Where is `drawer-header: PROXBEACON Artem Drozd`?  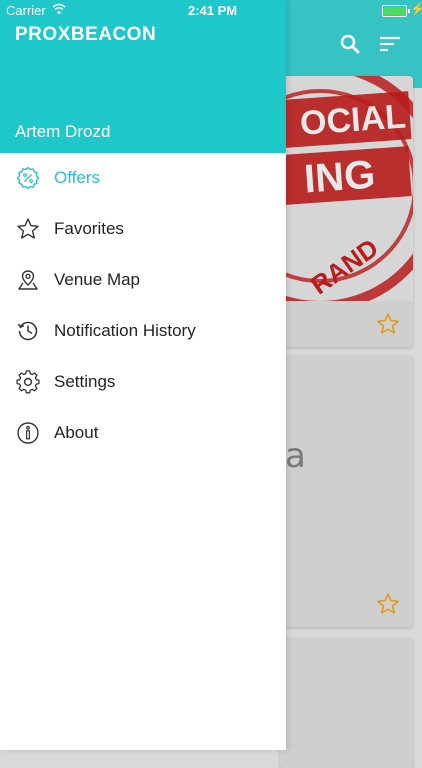 drawer-header: PROXBEACON Artem Drozd is located at coordinates (143, 76).